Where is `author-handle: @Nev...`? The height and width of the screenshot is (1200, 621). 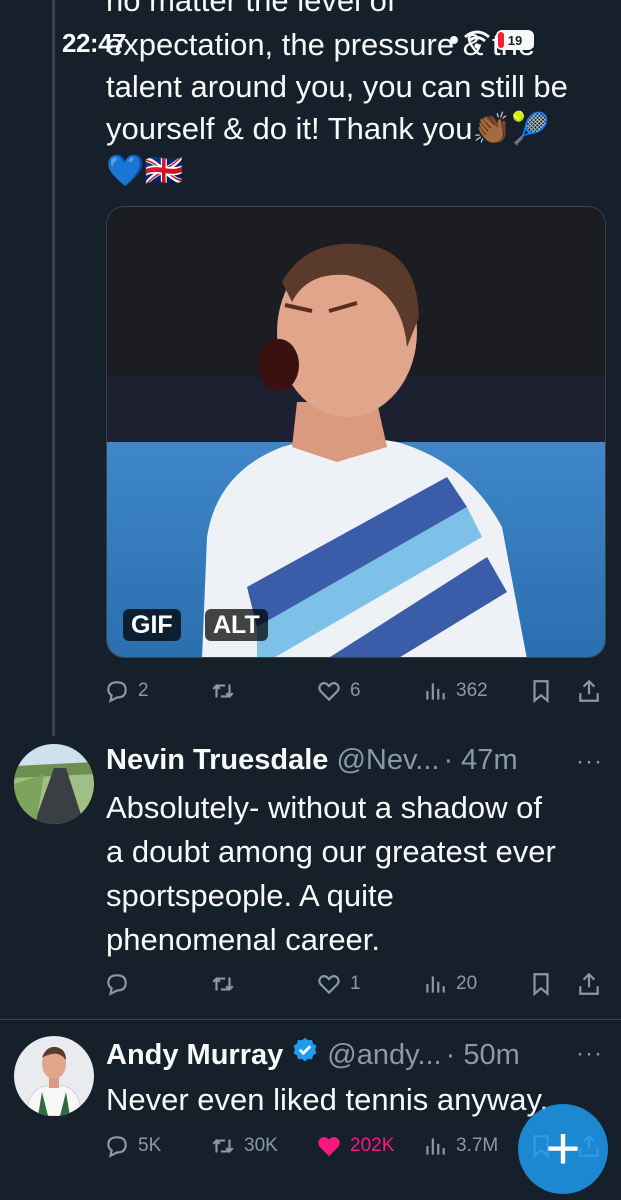 author-handle: @Nev... is located at coordinates (387, 760).